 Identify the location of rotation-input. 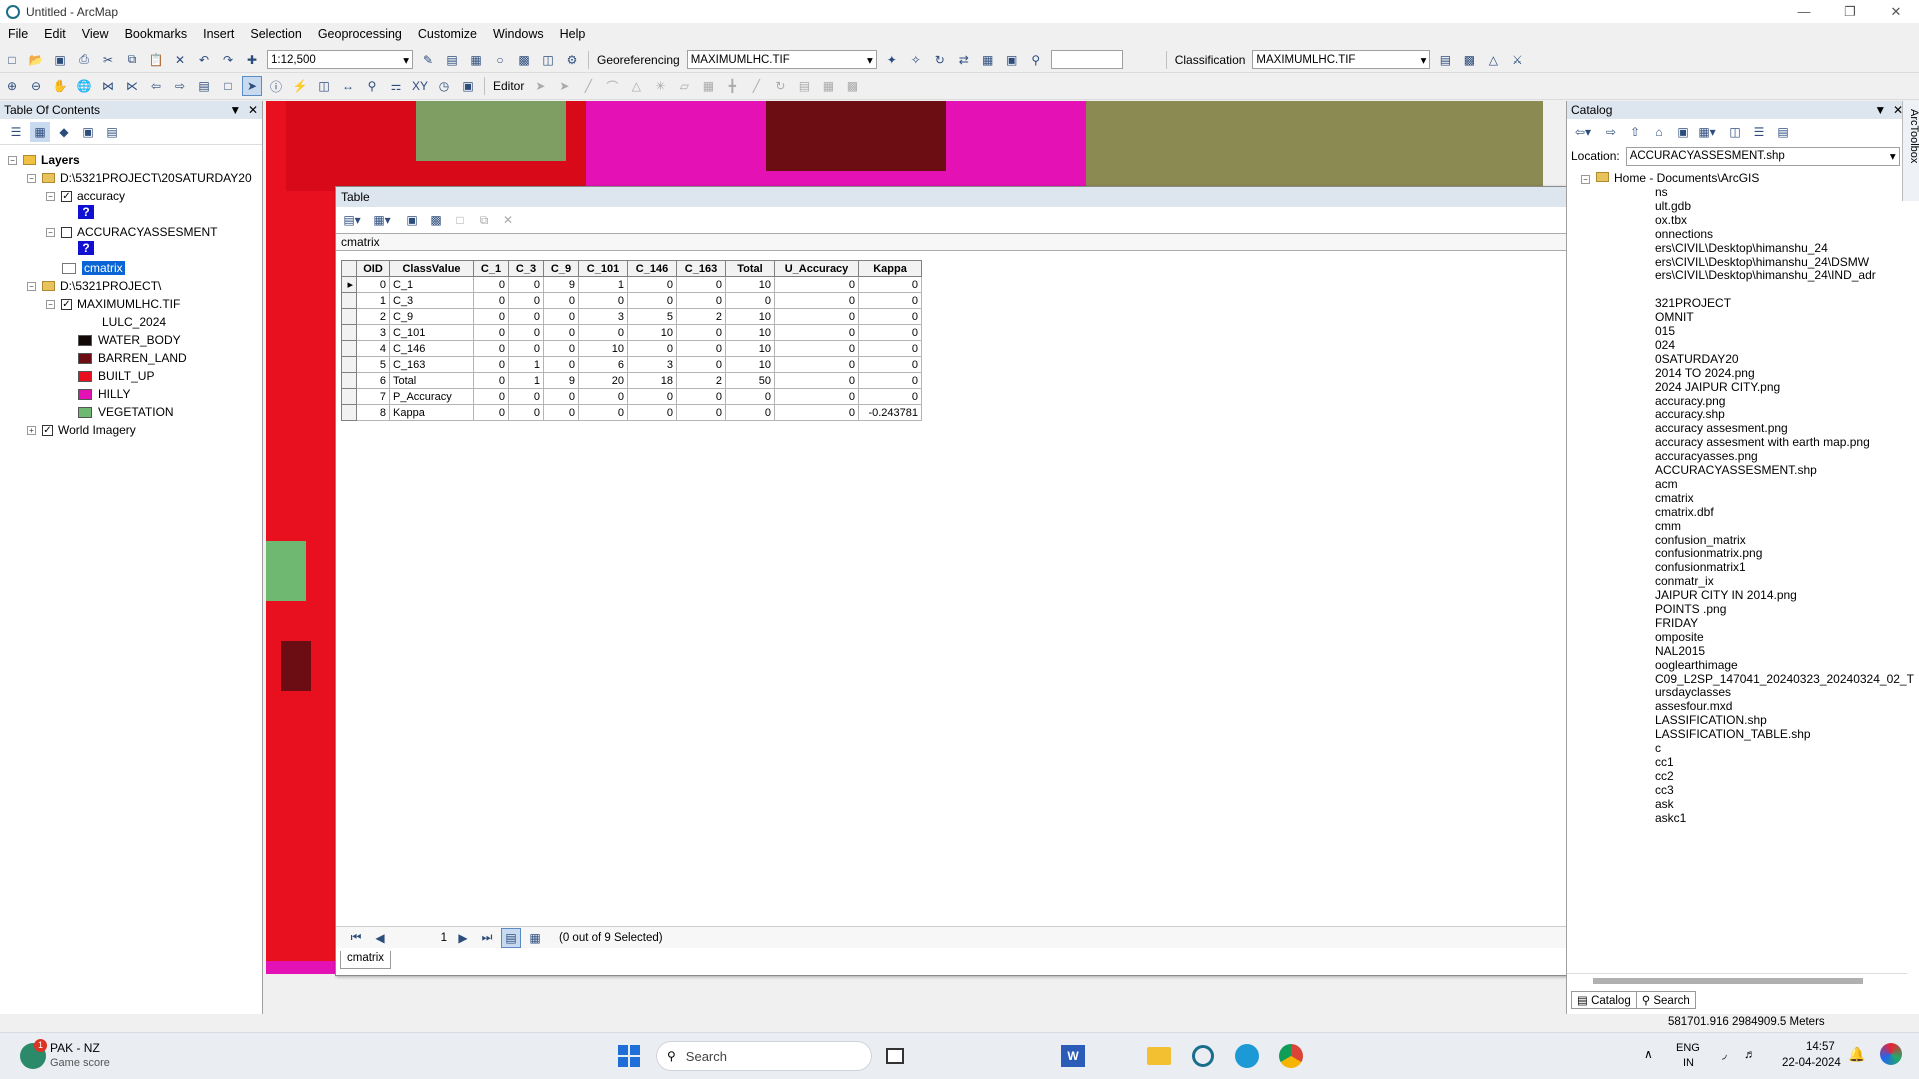
(1086, 59).